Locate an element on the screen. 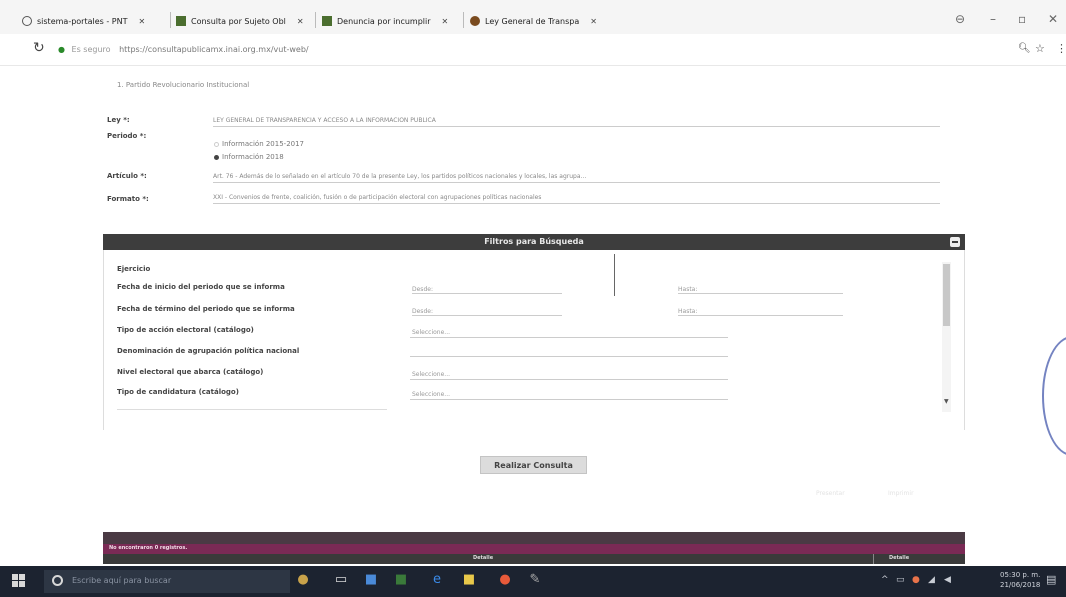 The width and height of the screenshot is (1066, 597). scroll-down-icon: ▼ is located at coordinates (946, 401).